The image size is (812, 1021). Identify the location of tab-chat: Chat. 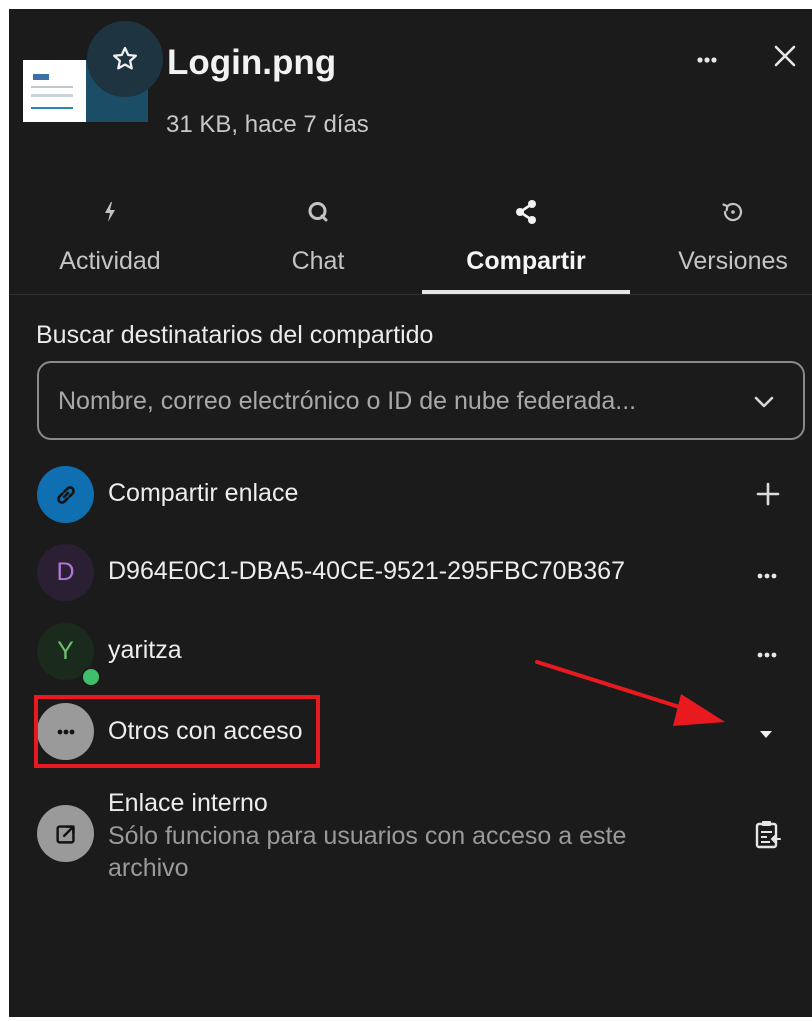
(318, 241).